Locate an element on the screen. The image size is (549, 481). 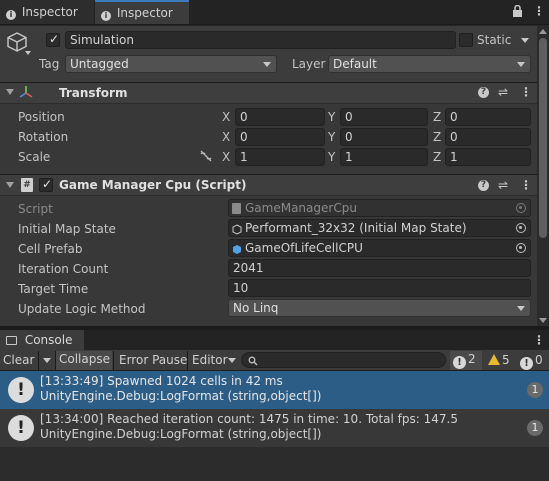
iteration-count-field: 2041 is located at coordinates (379, 268).